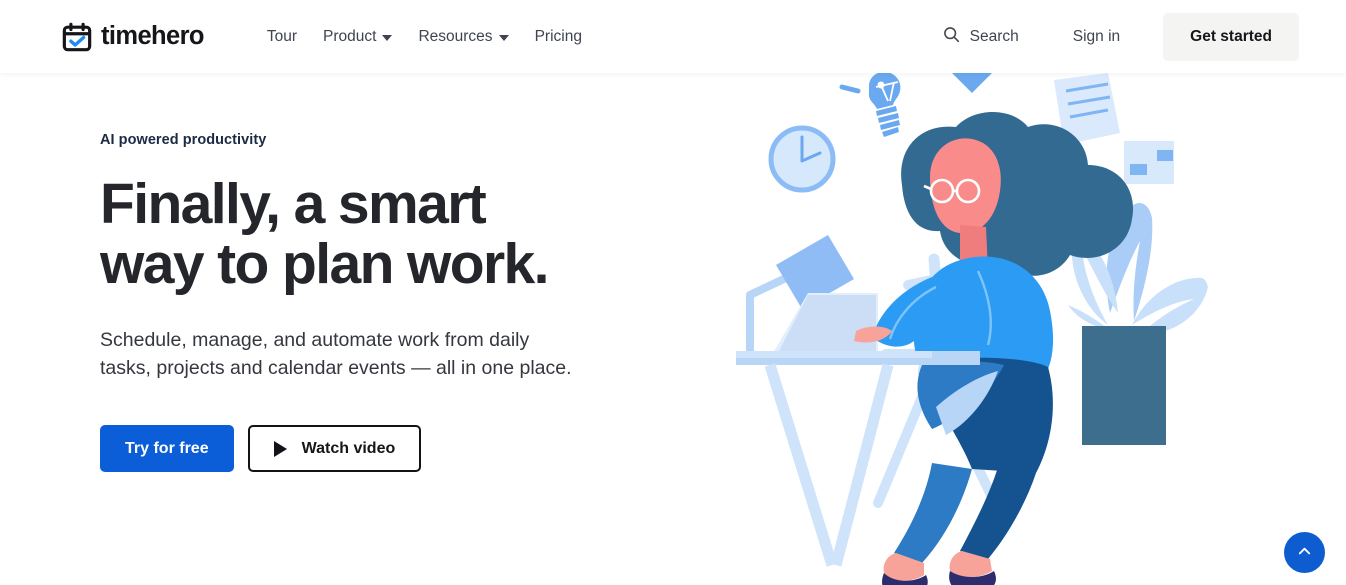 The width and height of the screenshot is (1346, 585). I want to click on scroll-to-top-button, so click(1304, 552).